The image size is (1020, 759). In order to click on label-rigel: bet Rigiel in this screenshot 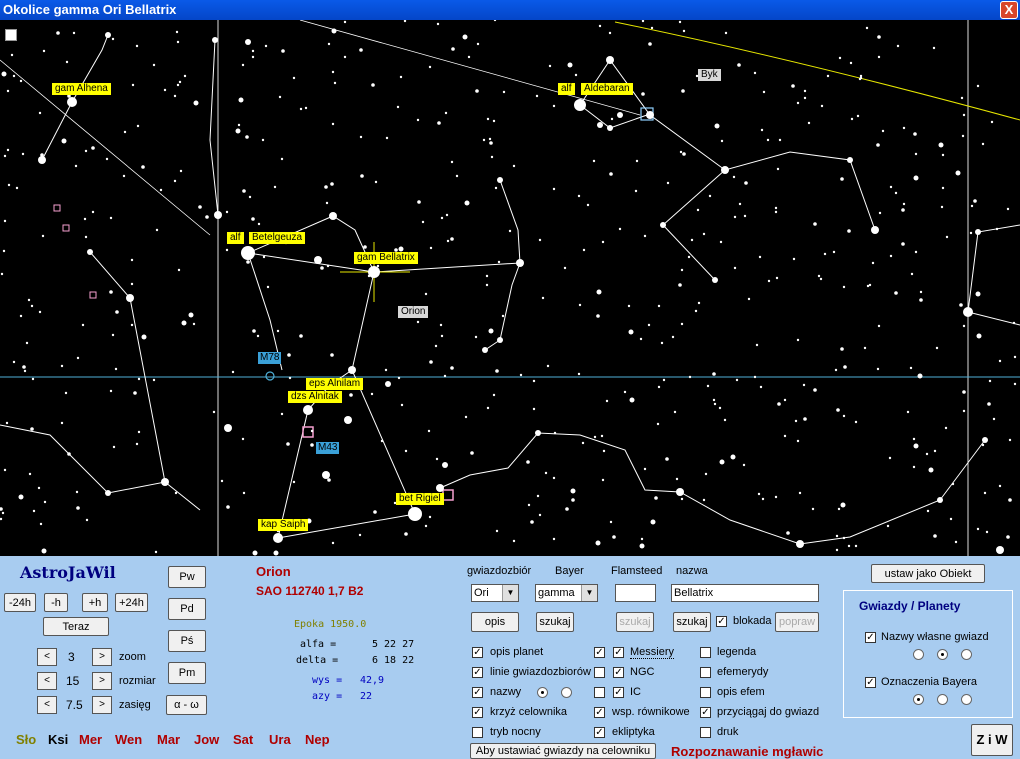, I will do `click(420, 499)`.